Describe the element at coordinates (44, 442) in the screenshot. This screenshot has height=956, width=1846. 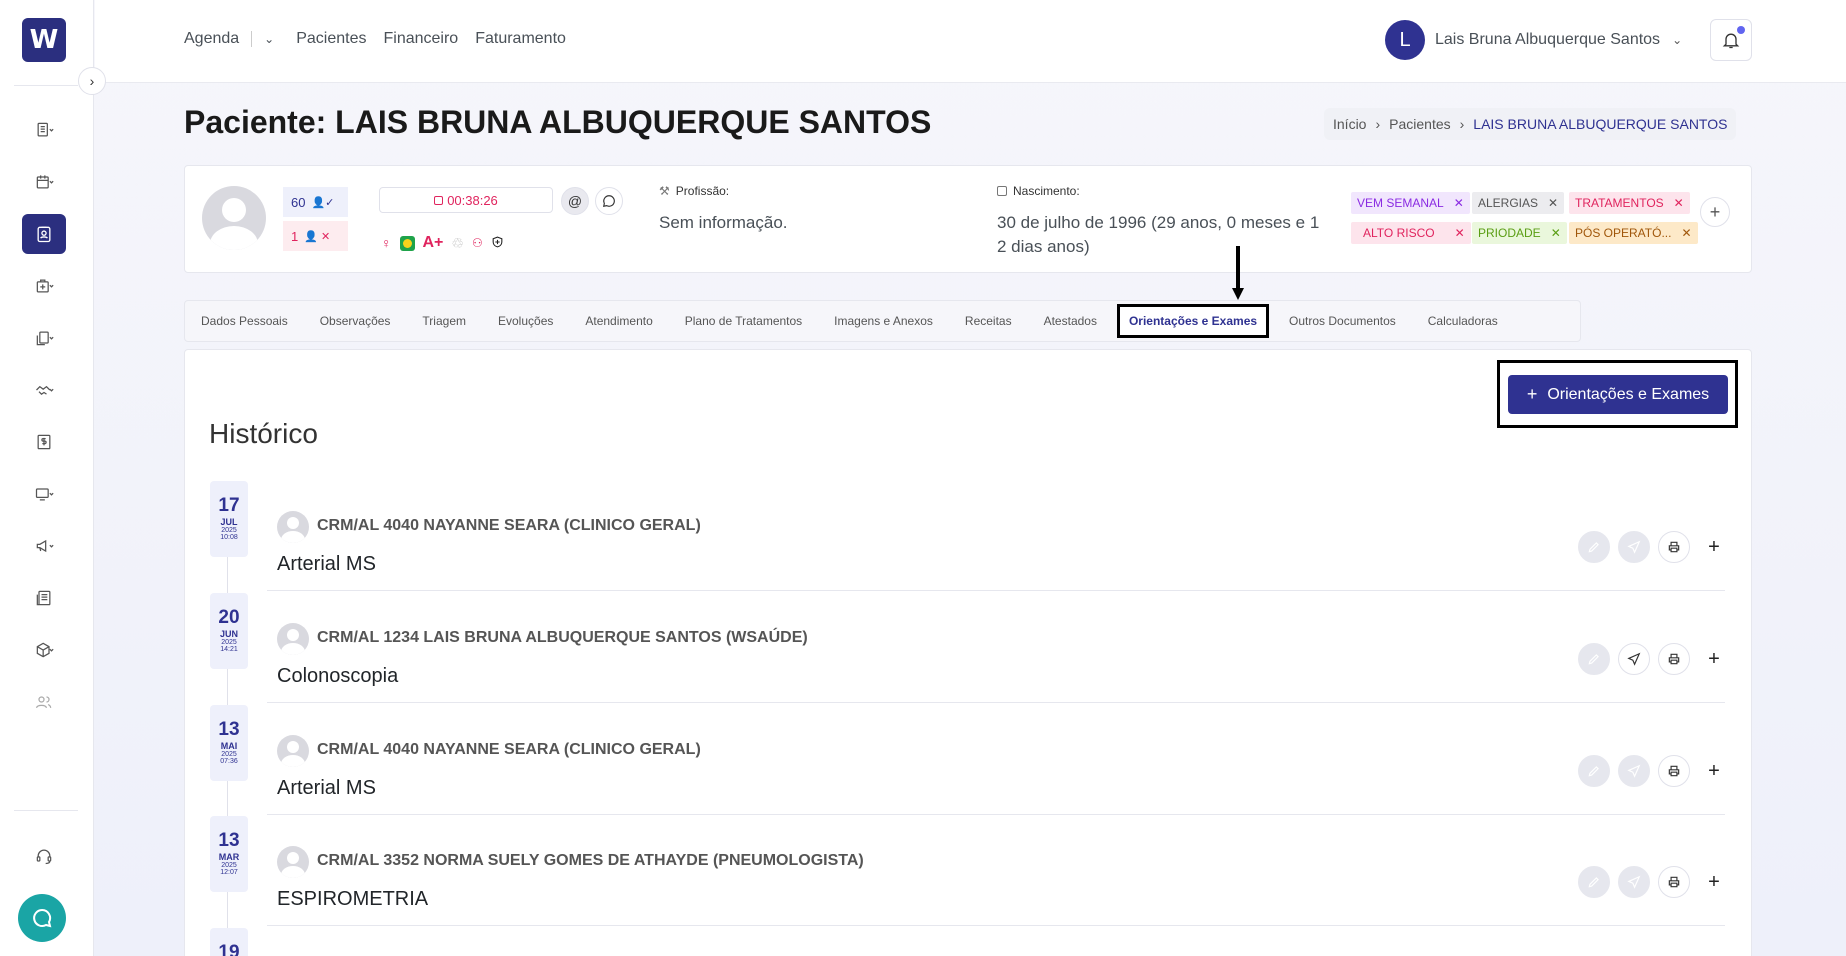
I see `sidebar-finance-icon` at that location.